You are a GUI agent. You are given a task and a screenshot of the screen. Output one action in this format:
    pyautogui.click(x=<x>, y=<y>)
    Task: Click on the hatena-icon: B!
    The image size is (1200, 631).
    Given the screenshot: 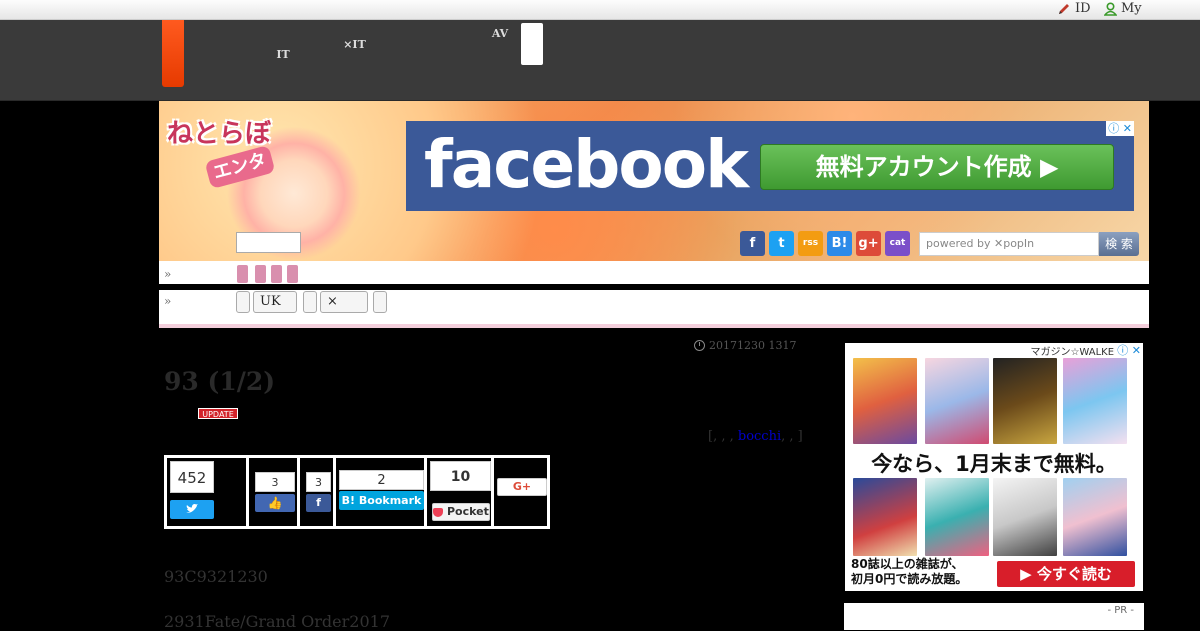 What is the action you would take?
    pyautogui.click(x=839, y=243)
    